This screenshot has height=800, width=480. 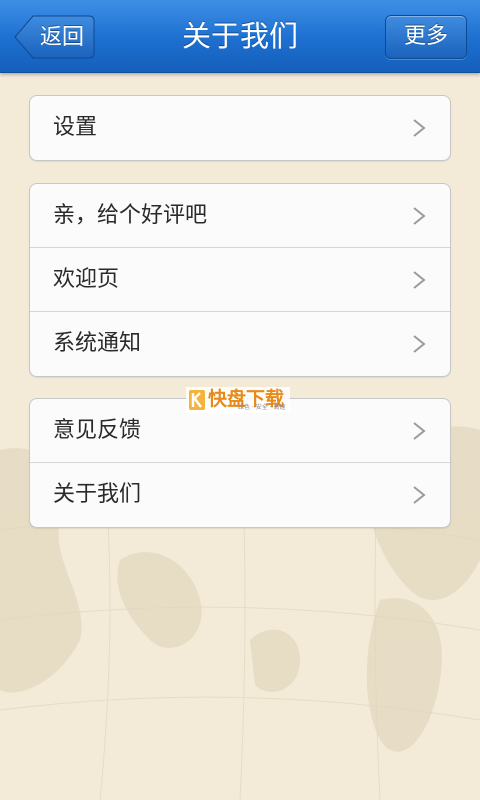 What do you see at coordinates (97, 494) in the screenshot?
I see `list-item-label: 关于我们` at bounding box center [97, 494].